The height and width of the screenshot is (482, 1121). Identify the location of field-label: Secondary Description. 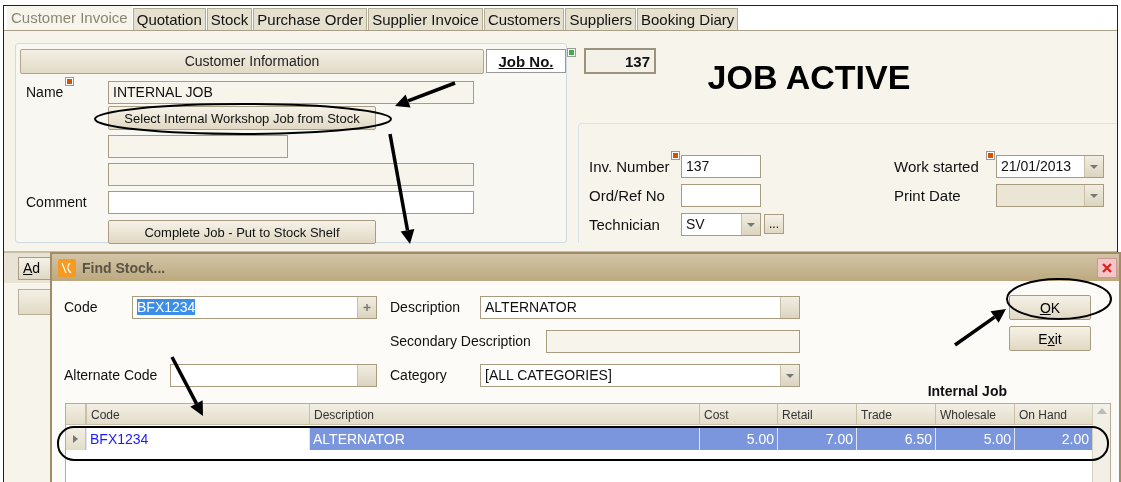
(461, 341).